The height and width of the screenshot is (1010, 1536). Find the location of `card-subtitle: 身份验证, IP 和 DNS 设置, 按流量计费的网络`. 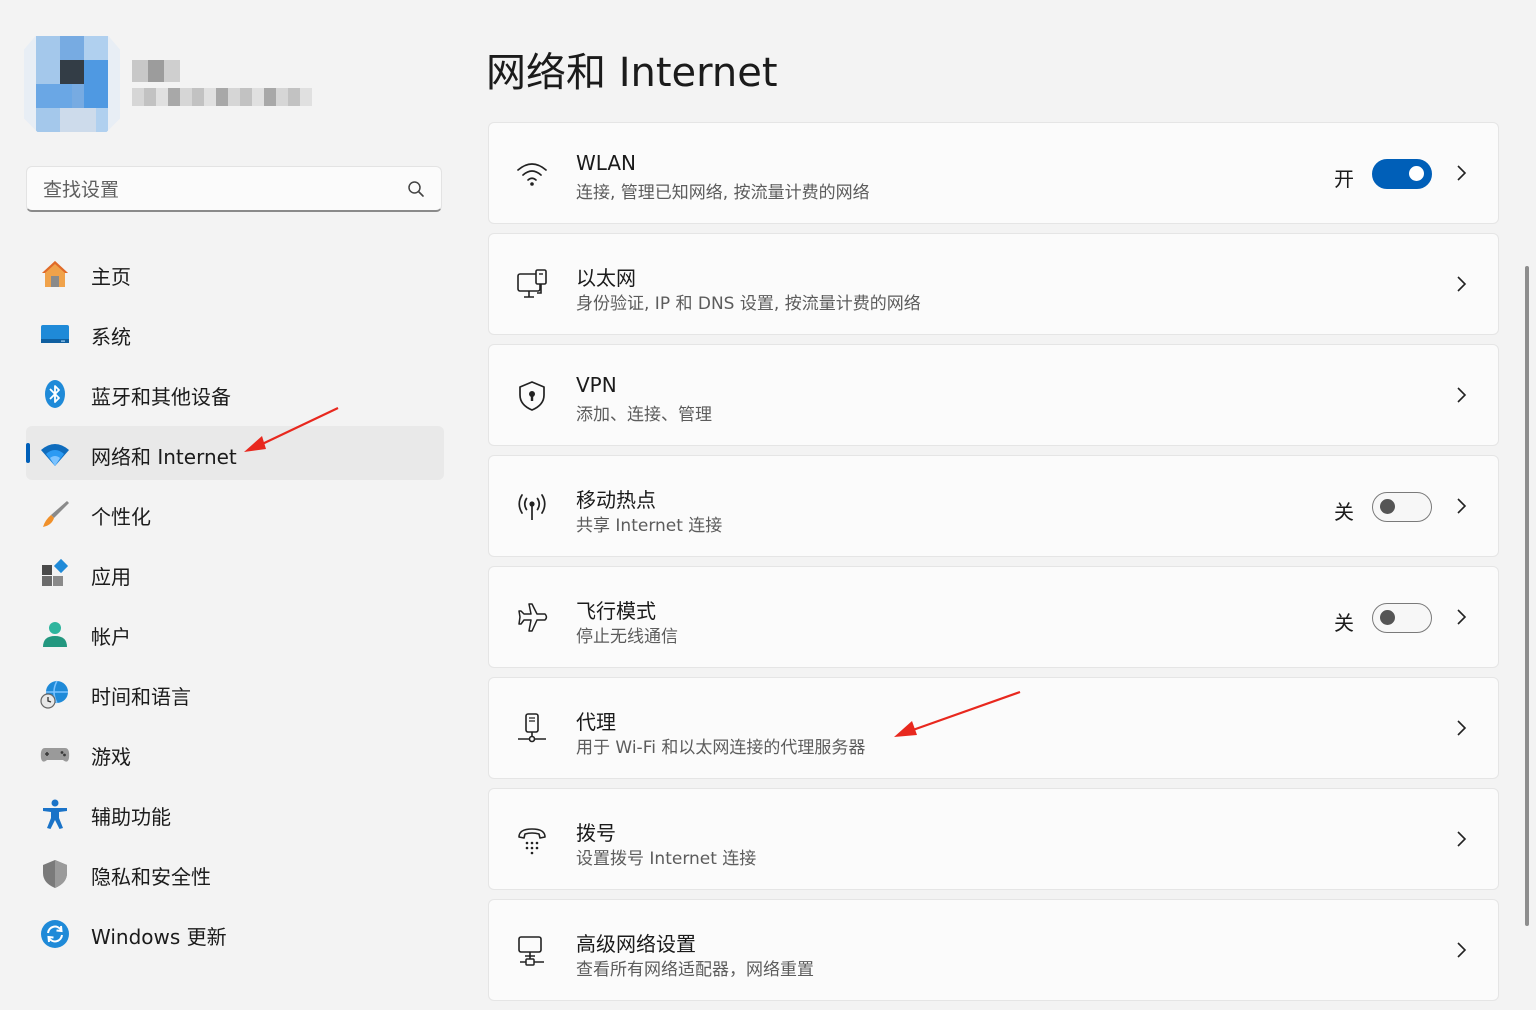

card-subtitle: 身份验证, IP 和 DNS 设置, 按流量计费的网络 is located at coordinates (748, 304).